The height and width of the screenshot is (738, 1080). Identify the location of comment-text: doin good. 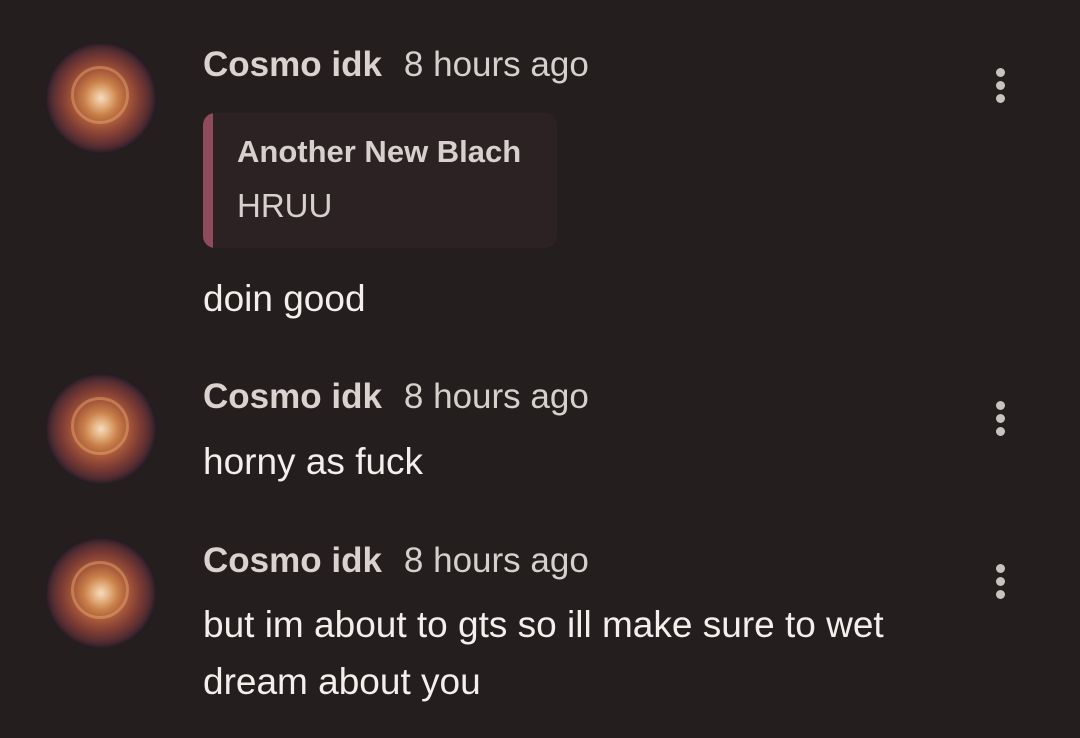
(284, 298).